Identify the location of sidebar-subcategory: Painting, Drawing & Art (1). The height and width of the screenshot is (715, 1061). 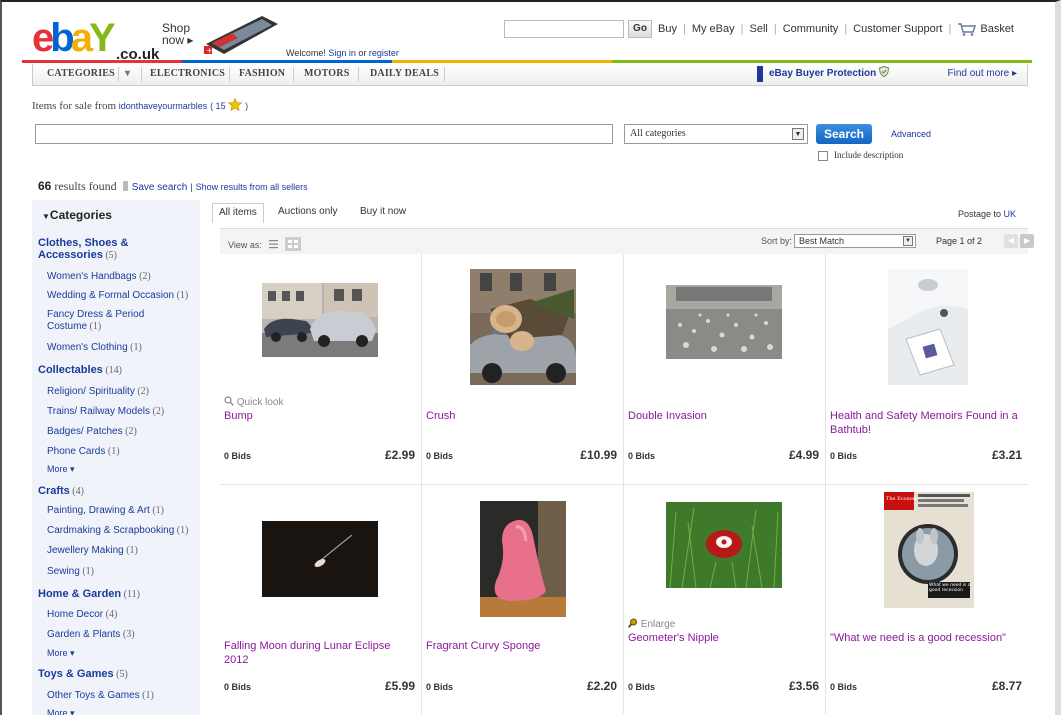
(105, 510).